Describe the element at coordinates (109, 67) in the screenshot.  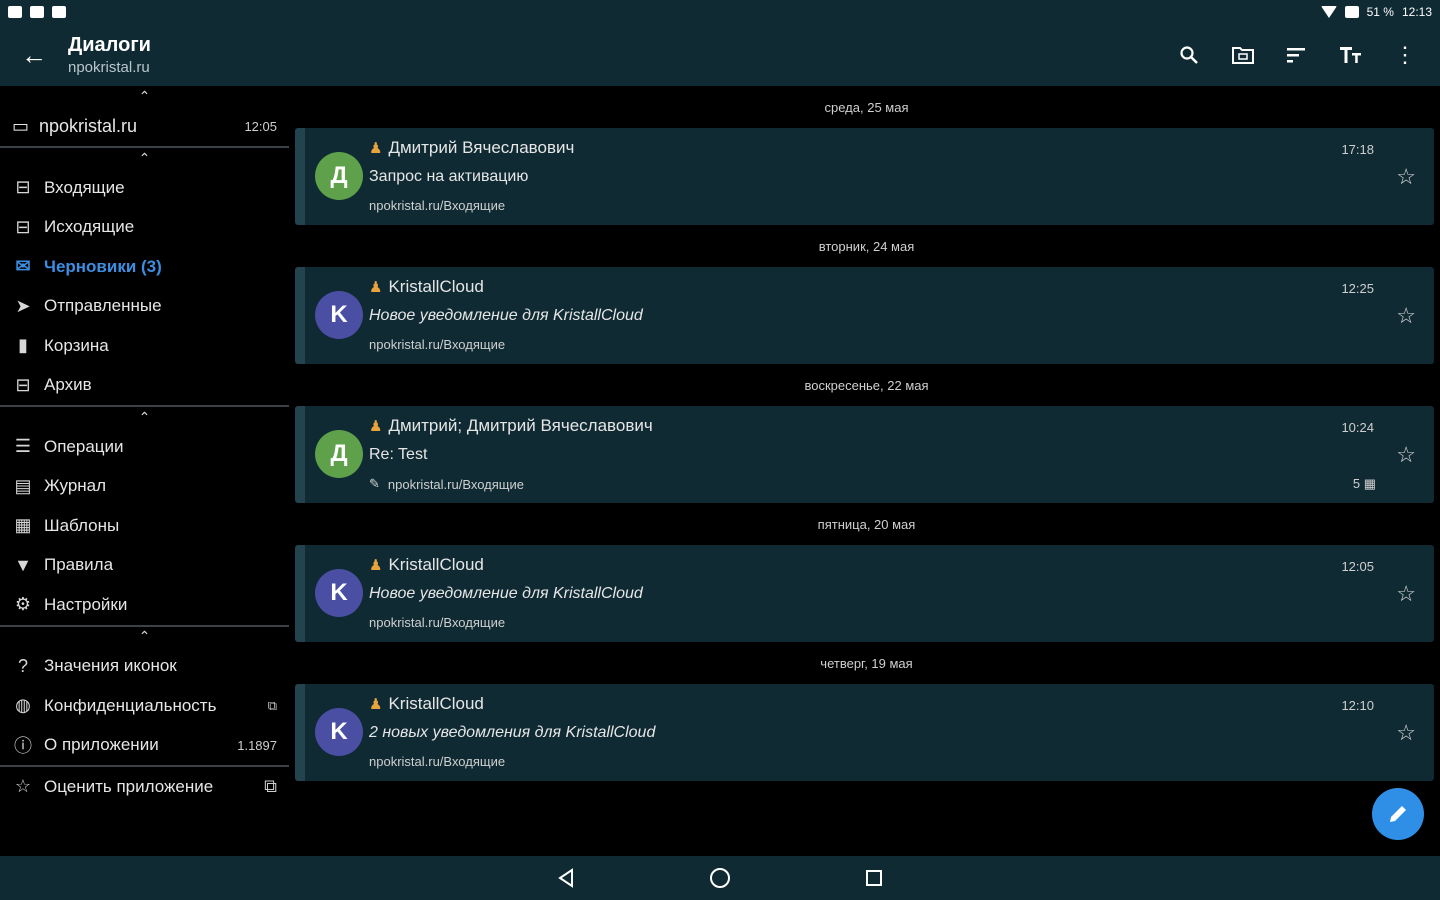
I see `page-subtitle: npokristal.ru` at that location.